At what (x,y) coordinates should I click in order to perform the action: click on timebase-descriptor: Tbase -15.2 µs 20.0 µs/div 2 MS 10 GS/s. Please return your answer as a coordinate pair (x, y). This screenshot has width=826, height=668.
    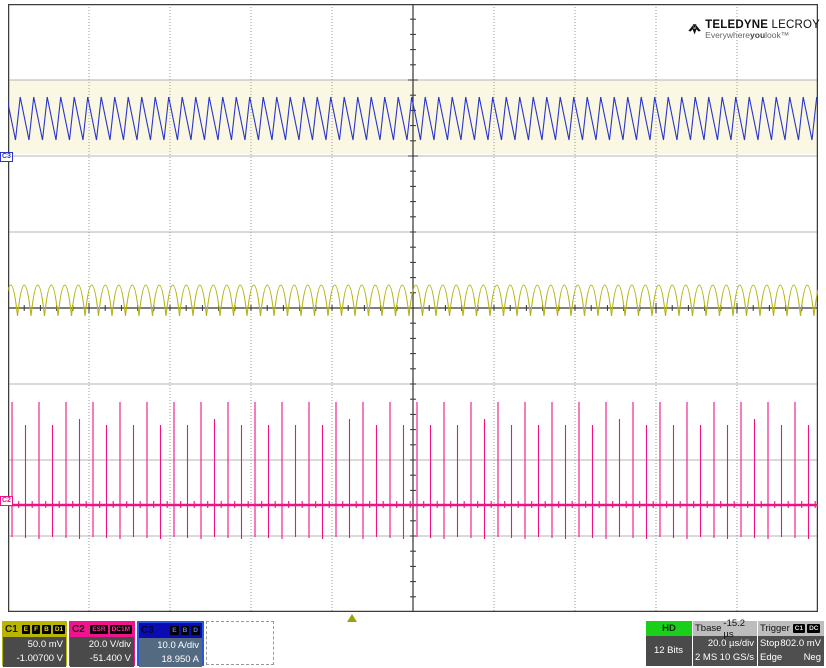
    Looking at the image, I should click on (725, 642).